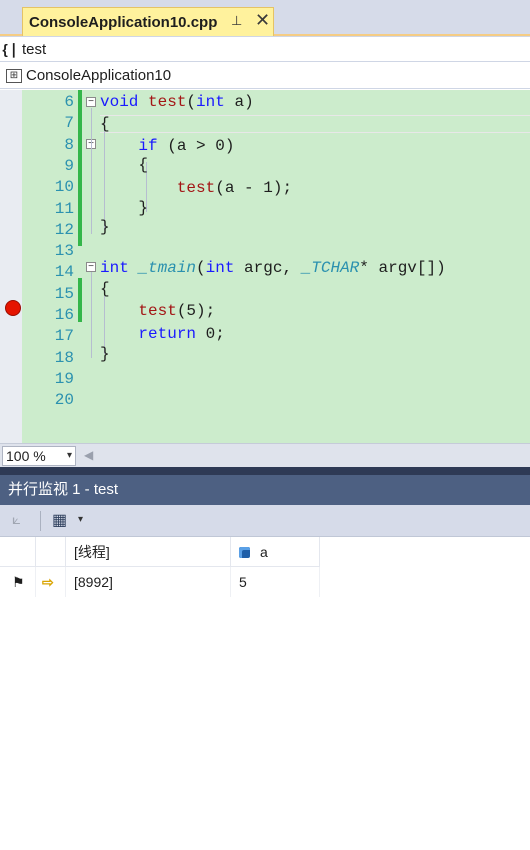 Image resolution: width=530 pixels, height=850 pixels. Describe the element at coordinates (64, 229) in the screenshot. I see `line-number: 12` at that location.